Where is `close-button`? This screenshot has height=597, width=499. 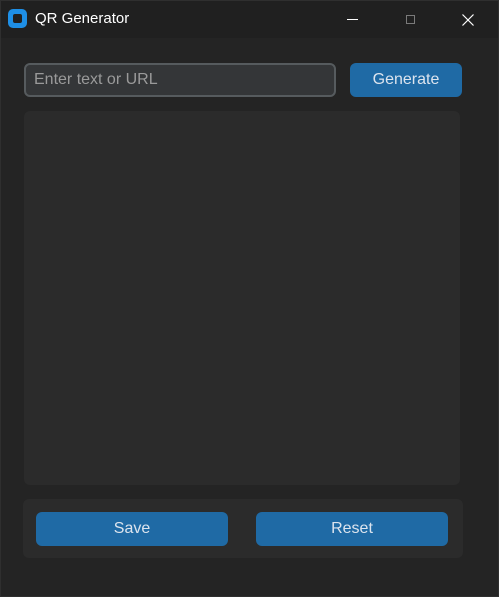 close-button is located at coordinates (468, 19).